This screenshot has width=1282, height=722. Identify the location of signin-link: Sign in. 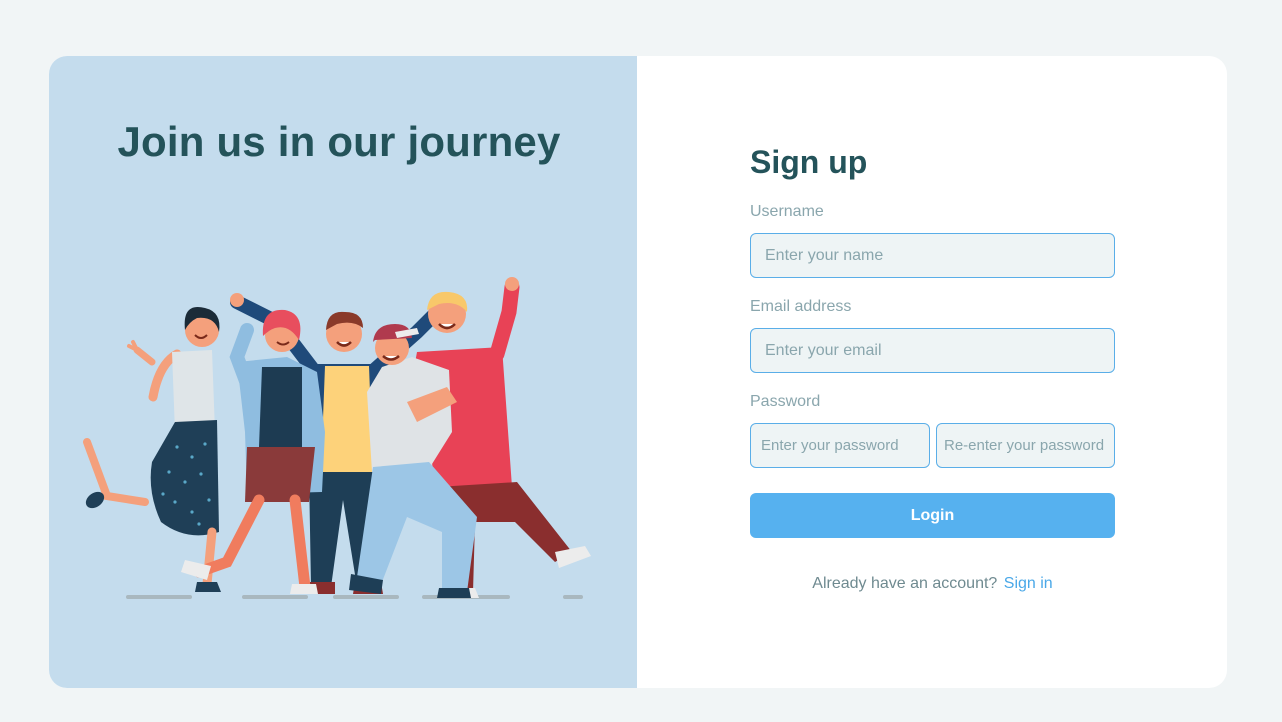
(1028, 583).